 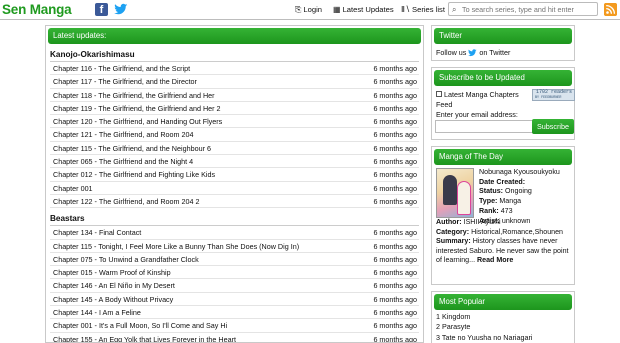 I want to click on chapter-link: Chapter 145 - A Body Without Privacy, so click(x=113, y=299).